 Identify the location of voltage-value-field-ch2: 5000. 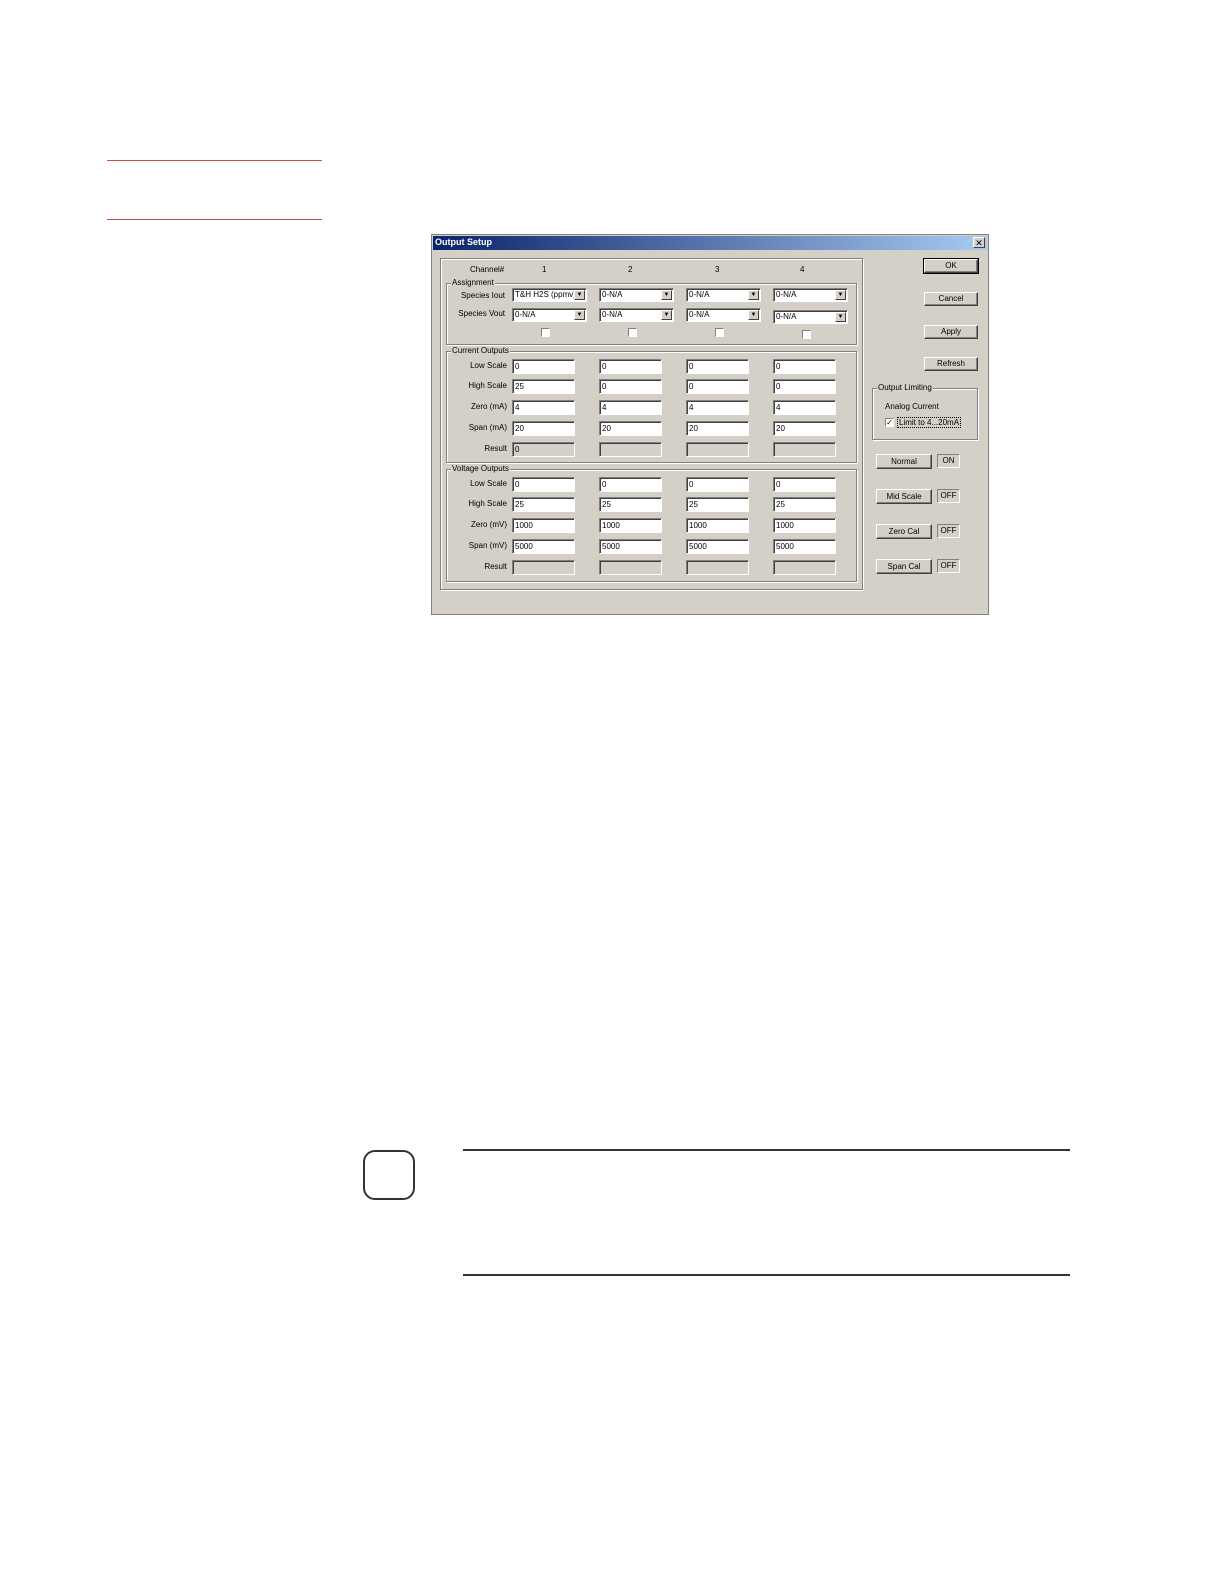
(630, 546).